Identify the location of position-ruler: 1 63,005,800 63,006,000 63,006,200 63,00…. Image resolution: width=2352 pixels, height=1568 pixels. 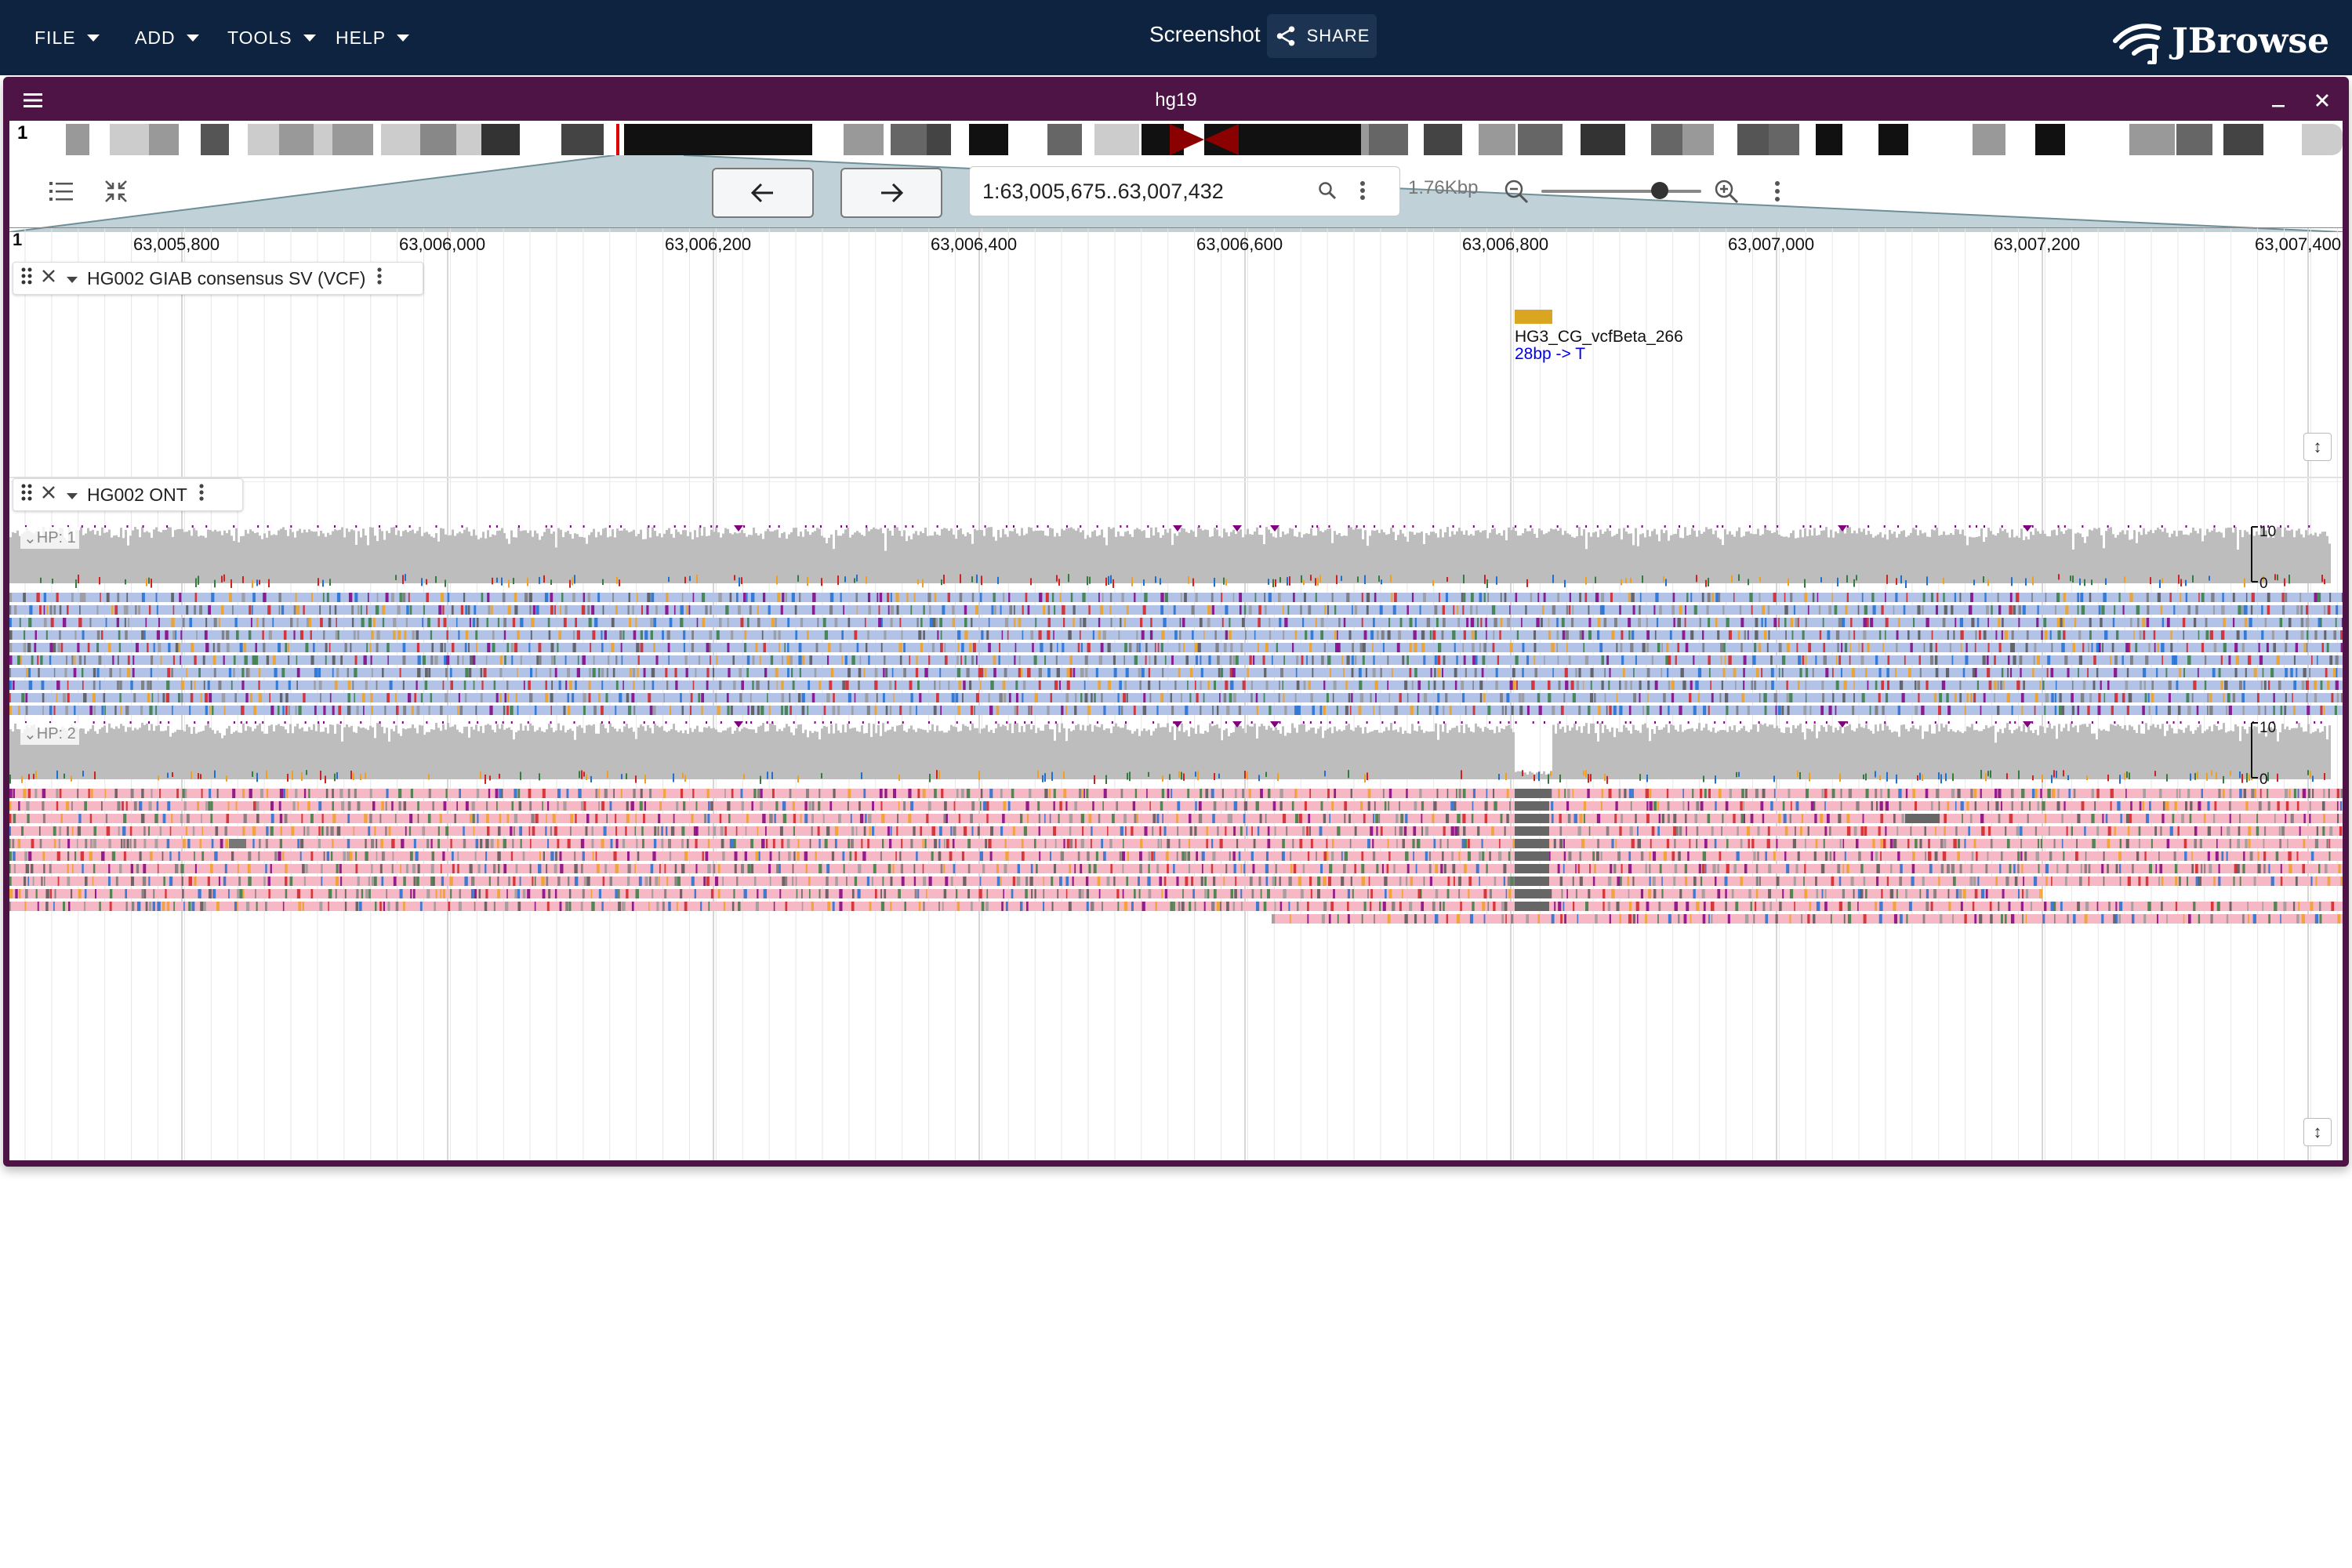
(1176, 241).